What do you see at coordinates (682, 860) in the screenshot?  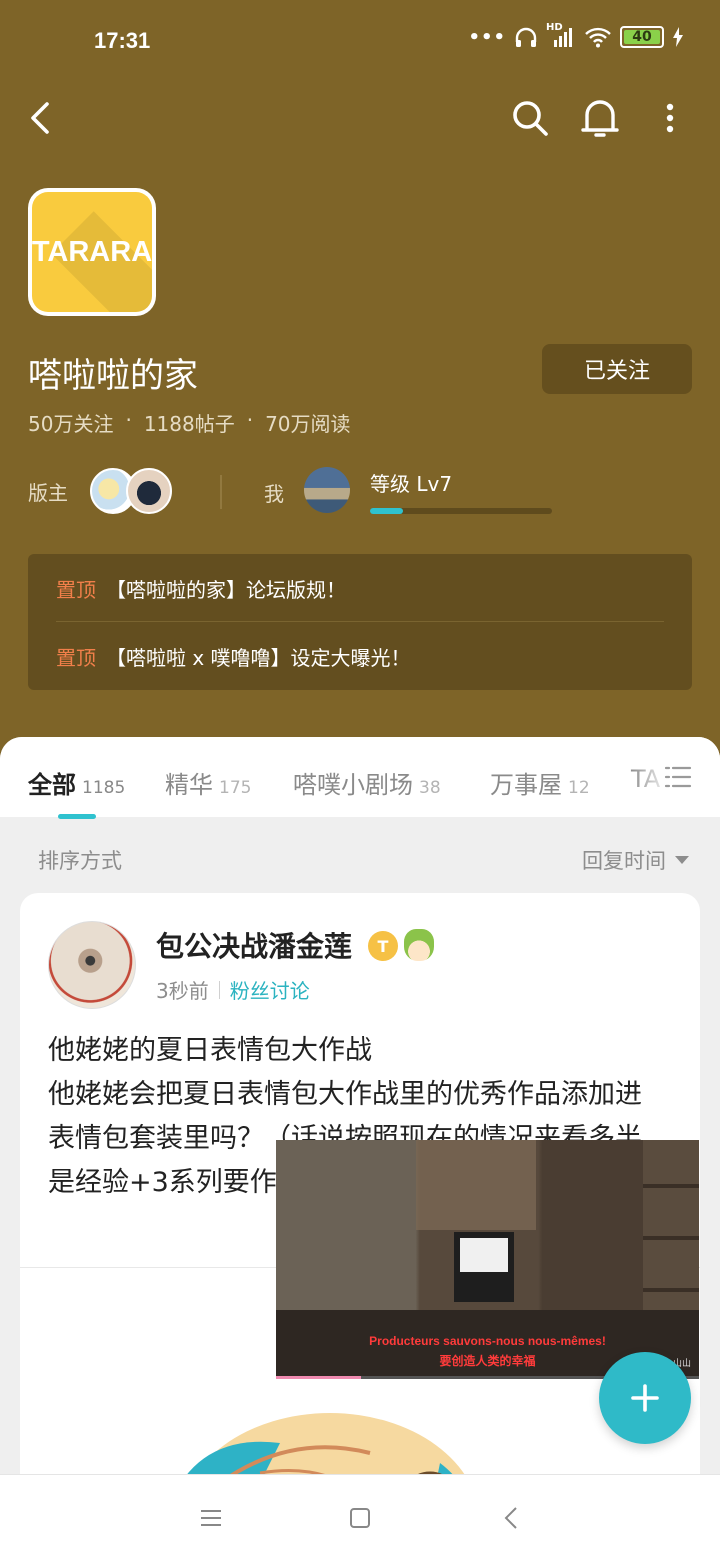 I see `caret-down-icon` at bounding box center [682, 860].